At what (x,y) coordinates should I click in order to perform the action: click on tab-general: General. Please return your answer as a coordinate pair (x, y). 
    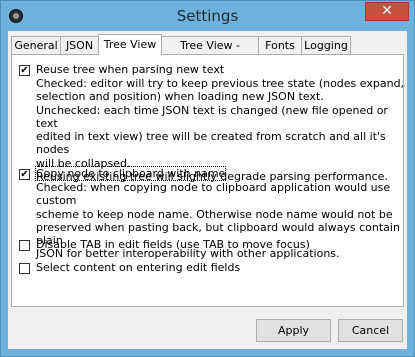
    Looking at the image, I should click on (36, 45).